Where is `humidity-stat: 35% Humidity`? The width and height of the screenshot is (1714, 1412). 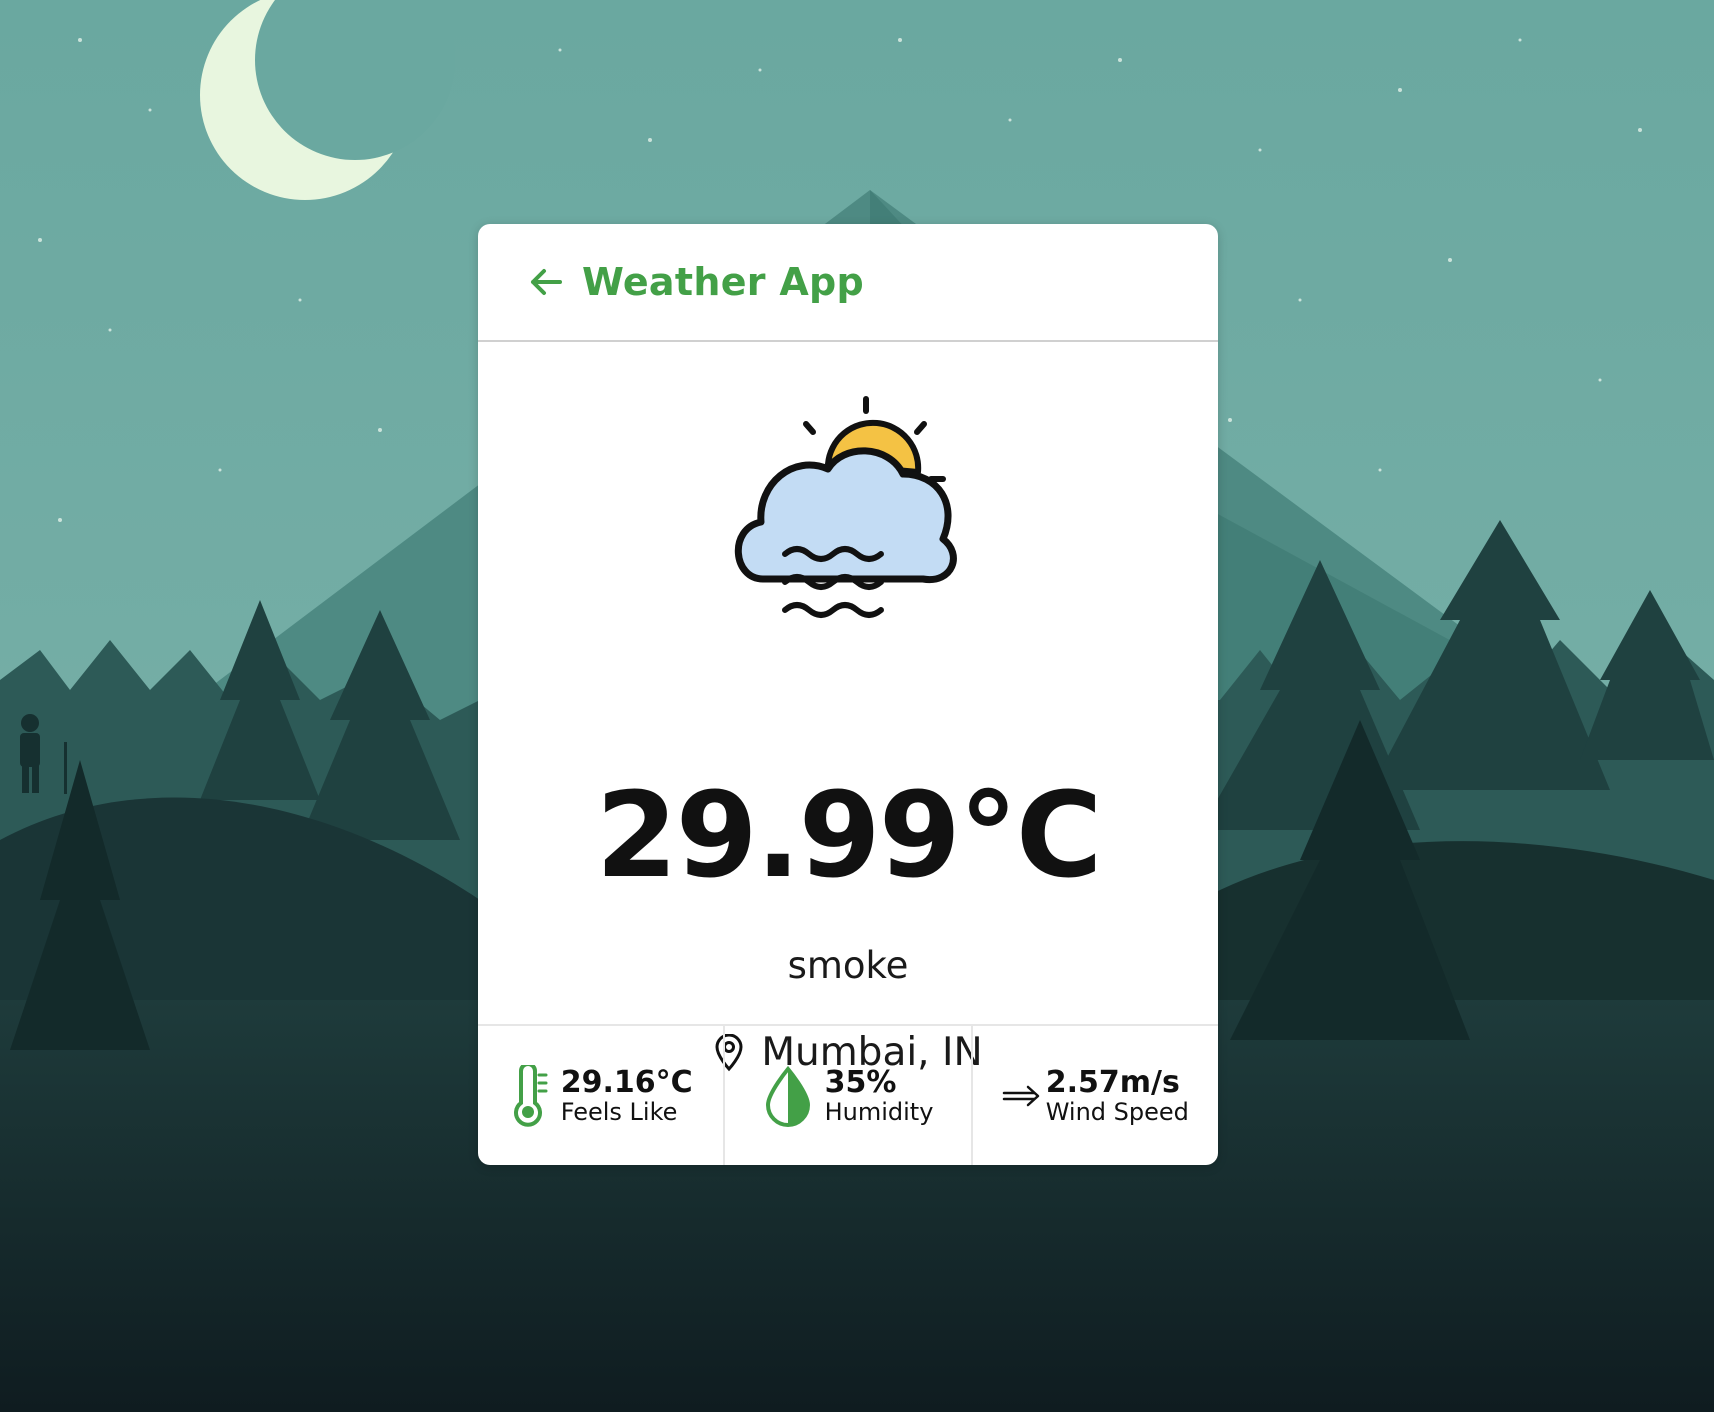 humidity-stat: 35% Humidity is located at coordinates (849, 1095).